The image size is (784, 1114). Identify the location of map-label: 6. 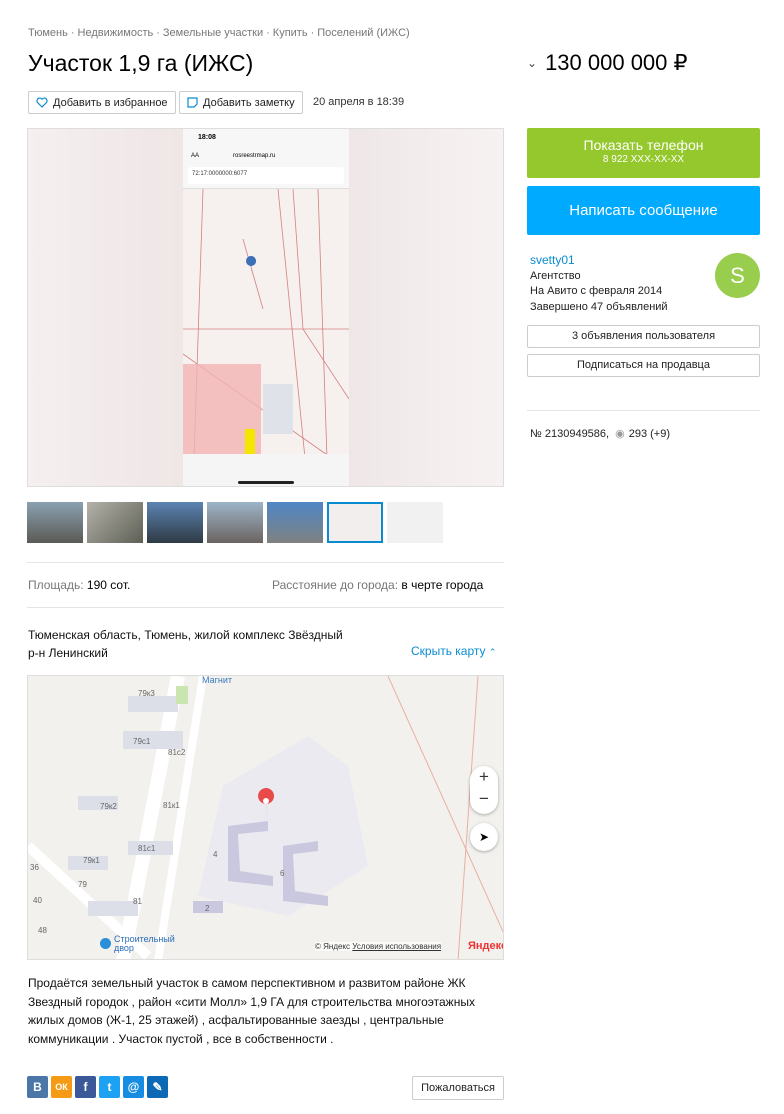
(282, 873).